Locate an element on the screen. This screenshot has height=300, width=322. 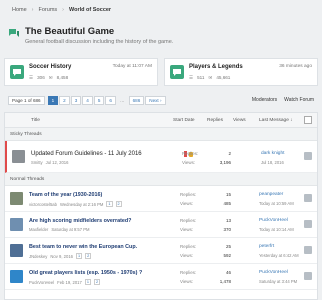
thread-title: Updated Forum Guidelines - 11 July 2016 is located at coordinates (86, 154).